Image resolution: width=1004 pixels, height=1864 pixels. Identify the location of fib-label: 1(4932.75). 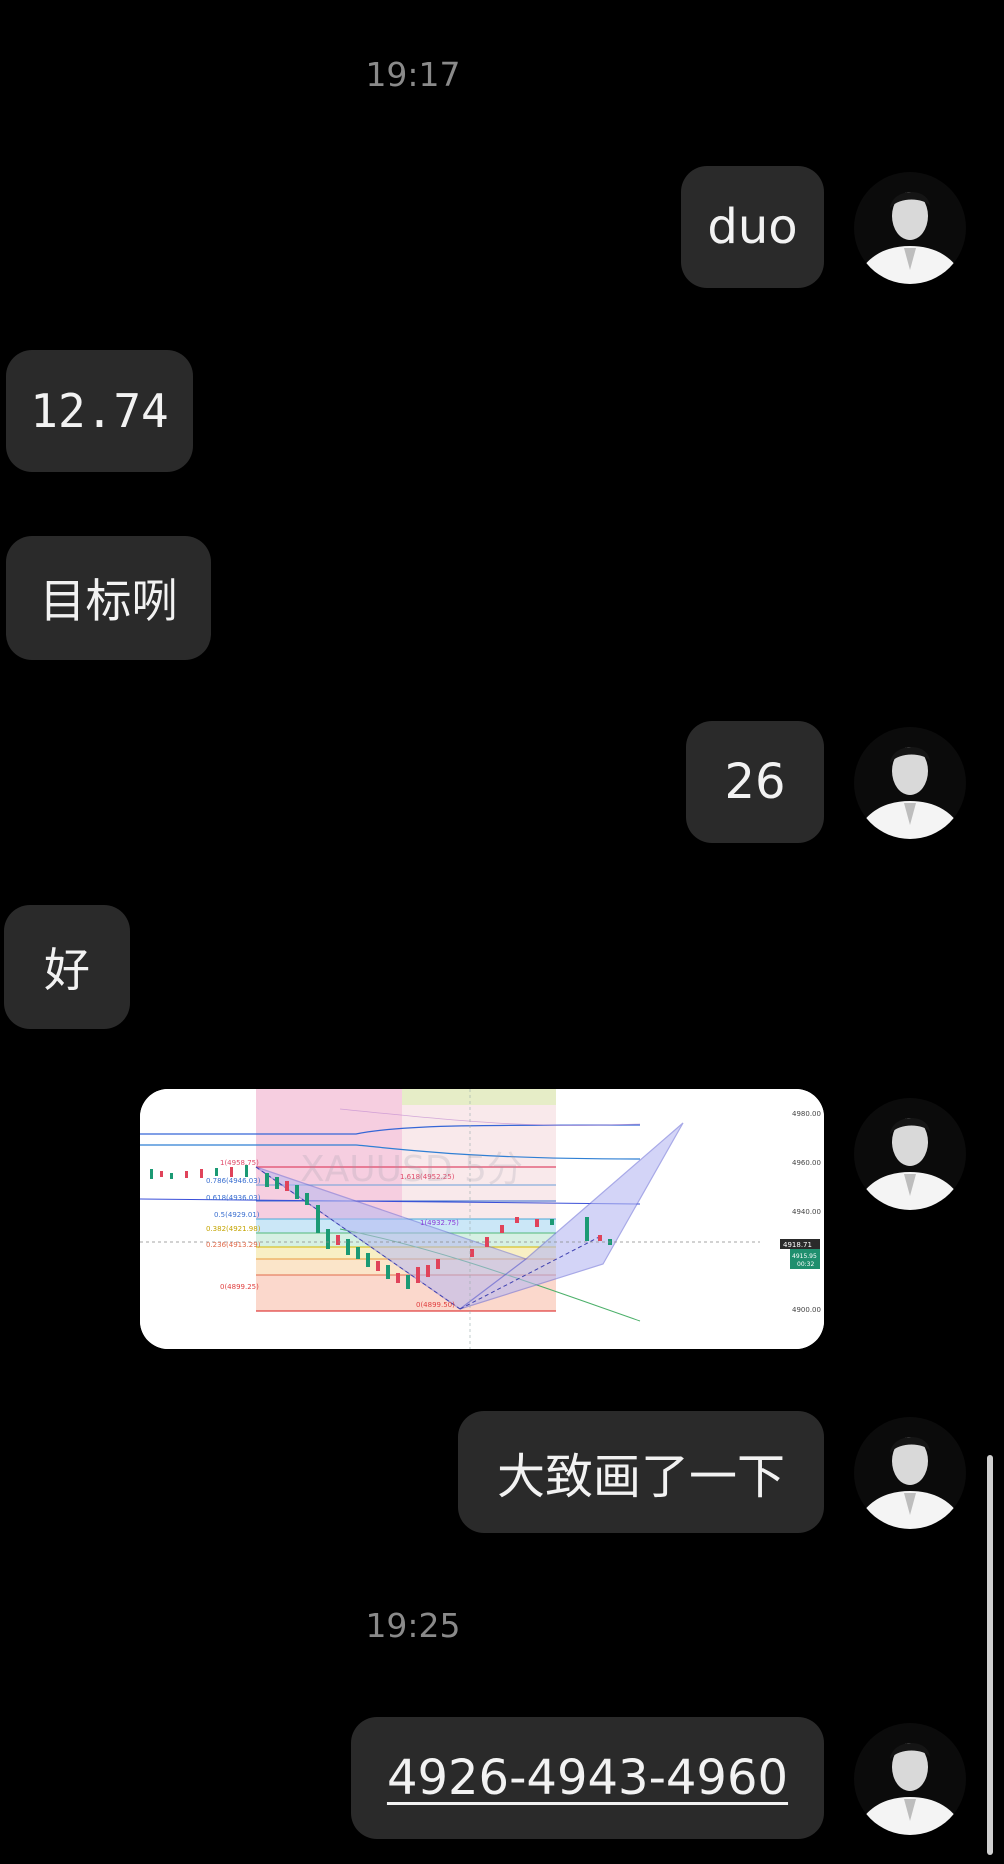
(439, 1223).